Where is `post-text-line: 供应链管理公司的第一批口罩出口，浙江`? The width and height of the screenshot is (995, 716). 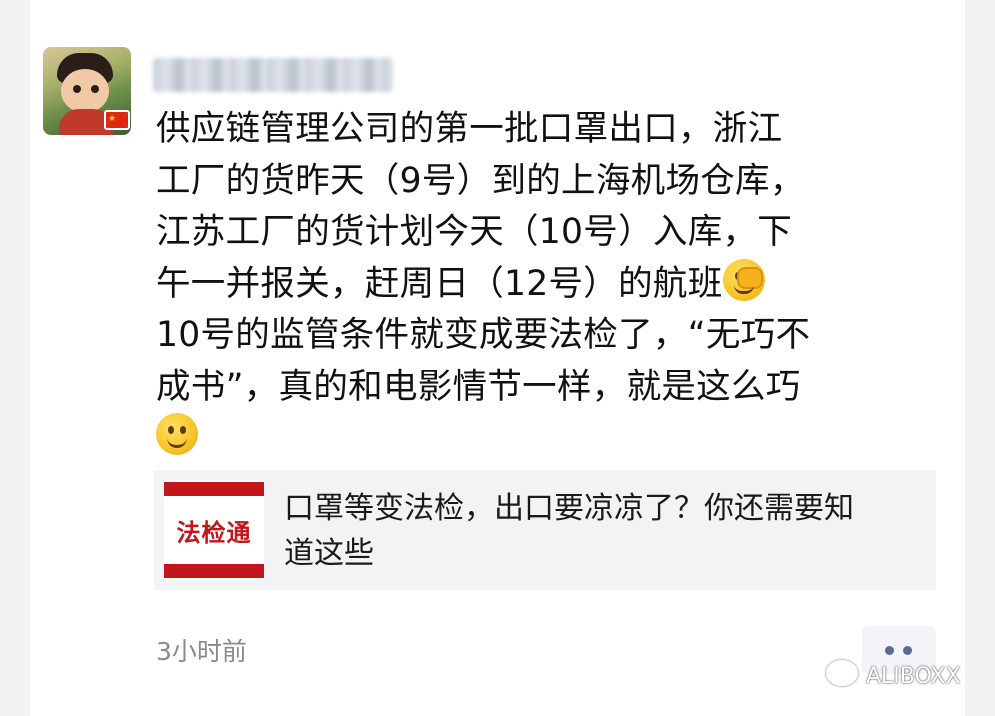
post-text-line: 供应链管理公司的第一批口罩出口，浙江 is located at coordinates (469, 129).